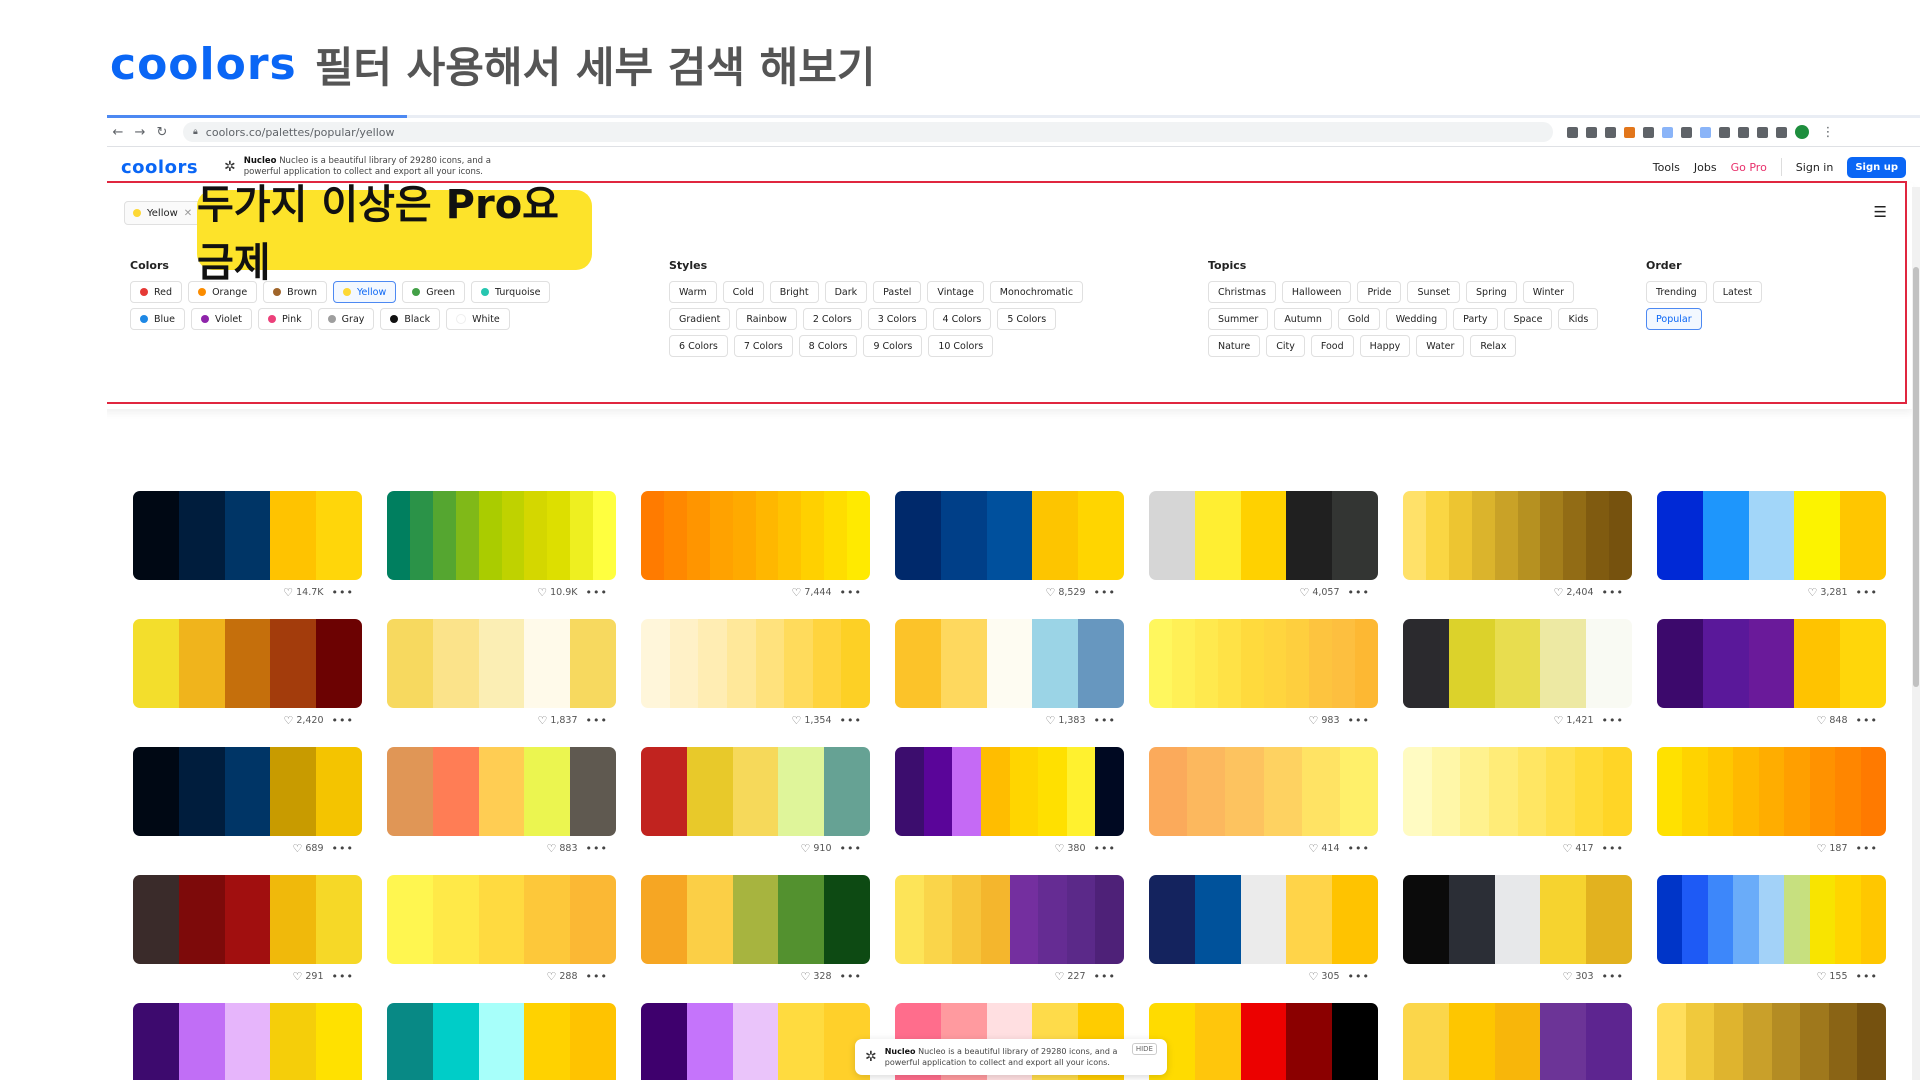  What do you see at coordinates (763, 346) in the screenshot?
I see `style-filter-7-colors: 7 Colors` at bounding box center [763, 346].